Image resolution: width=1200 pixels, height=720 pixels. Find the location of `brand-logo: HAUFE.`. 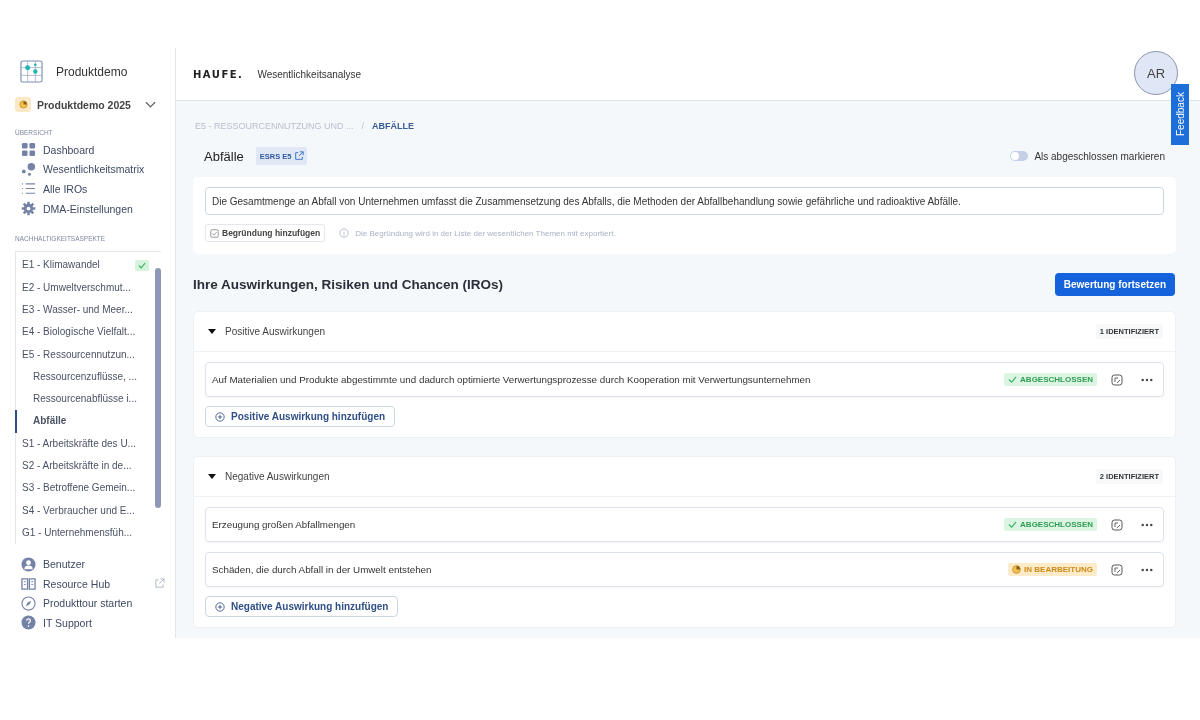

brand-logo: HAUFE. is located at coordinates (218, 74).